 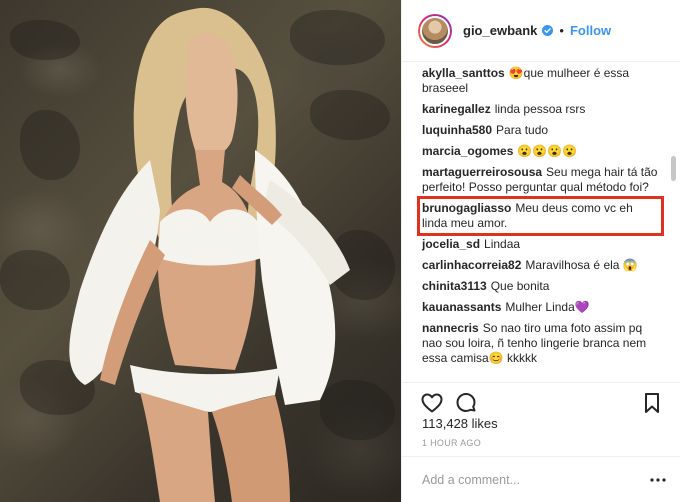 I want to click on comment-text: linda pessoa rsrs, so click(x=540, y=109).